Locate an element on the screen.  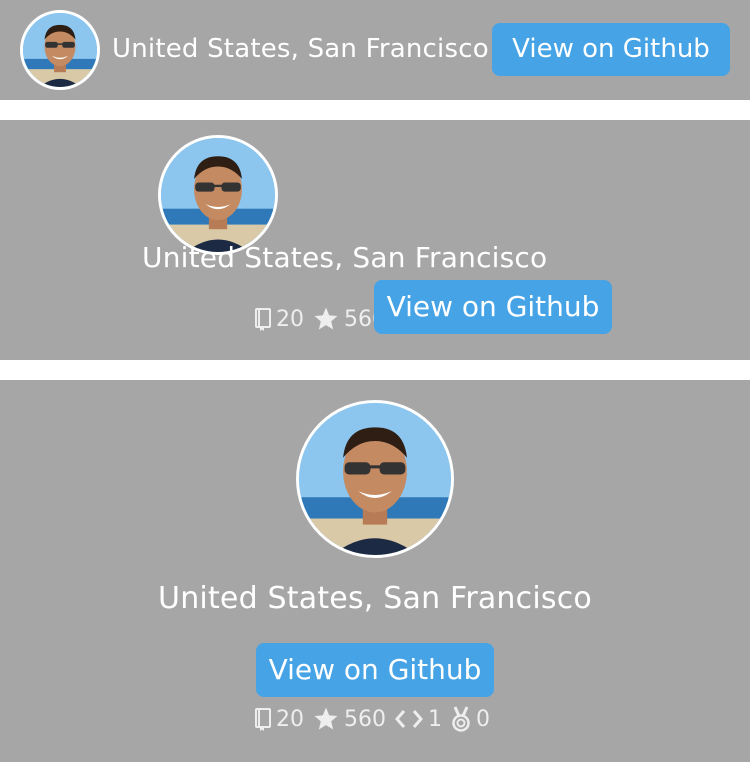
stat-code: 1 is located at coordinates (418, 719).